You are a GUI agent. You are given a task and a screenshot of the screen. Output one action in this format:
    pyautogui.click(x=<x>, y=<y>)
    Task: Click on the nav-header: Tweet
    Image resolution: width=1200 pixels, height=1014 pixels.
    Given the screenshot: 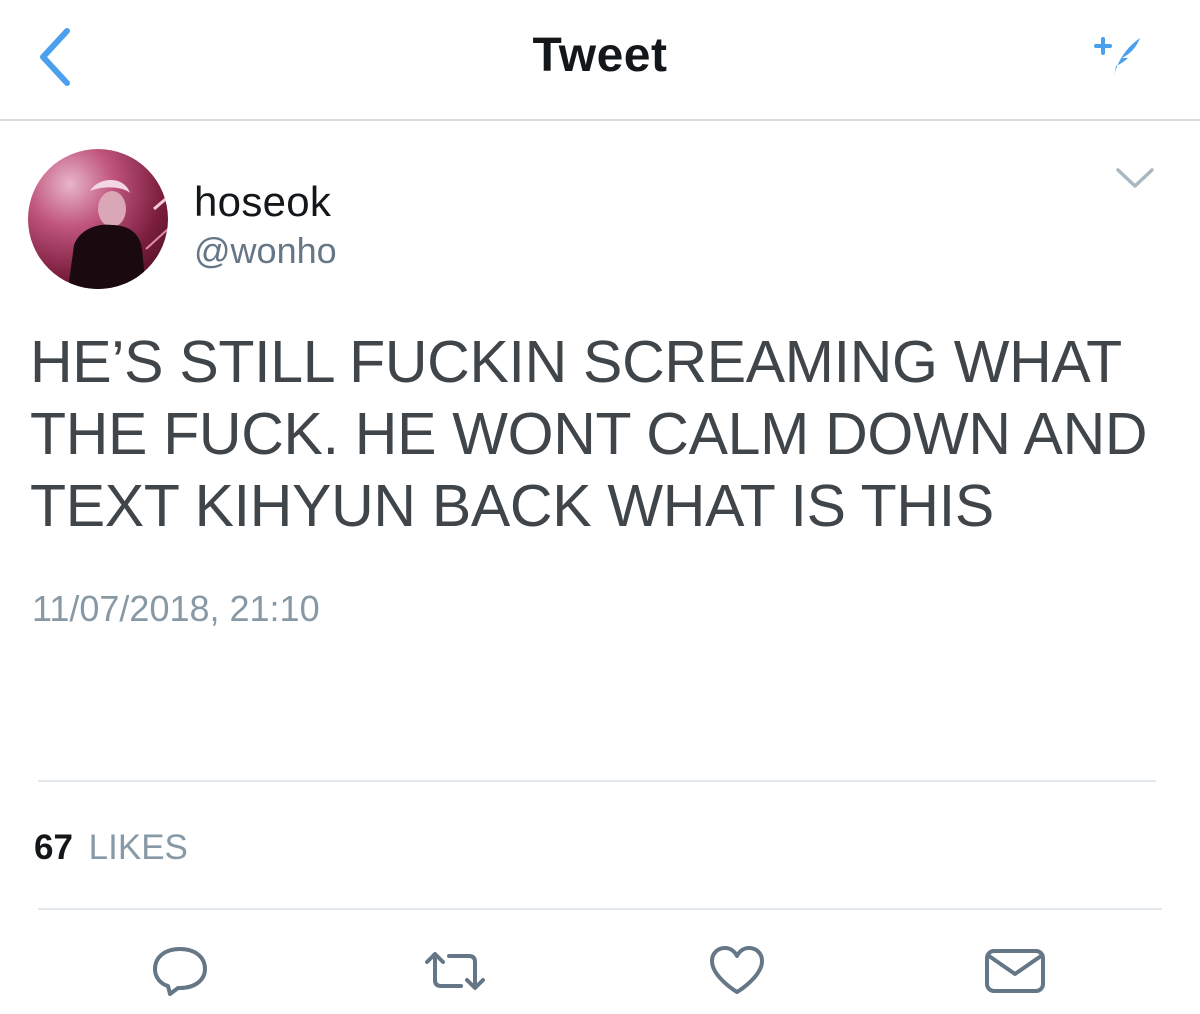 What is the action you would take?
    pyautogui.click(x=600, y=60)
    